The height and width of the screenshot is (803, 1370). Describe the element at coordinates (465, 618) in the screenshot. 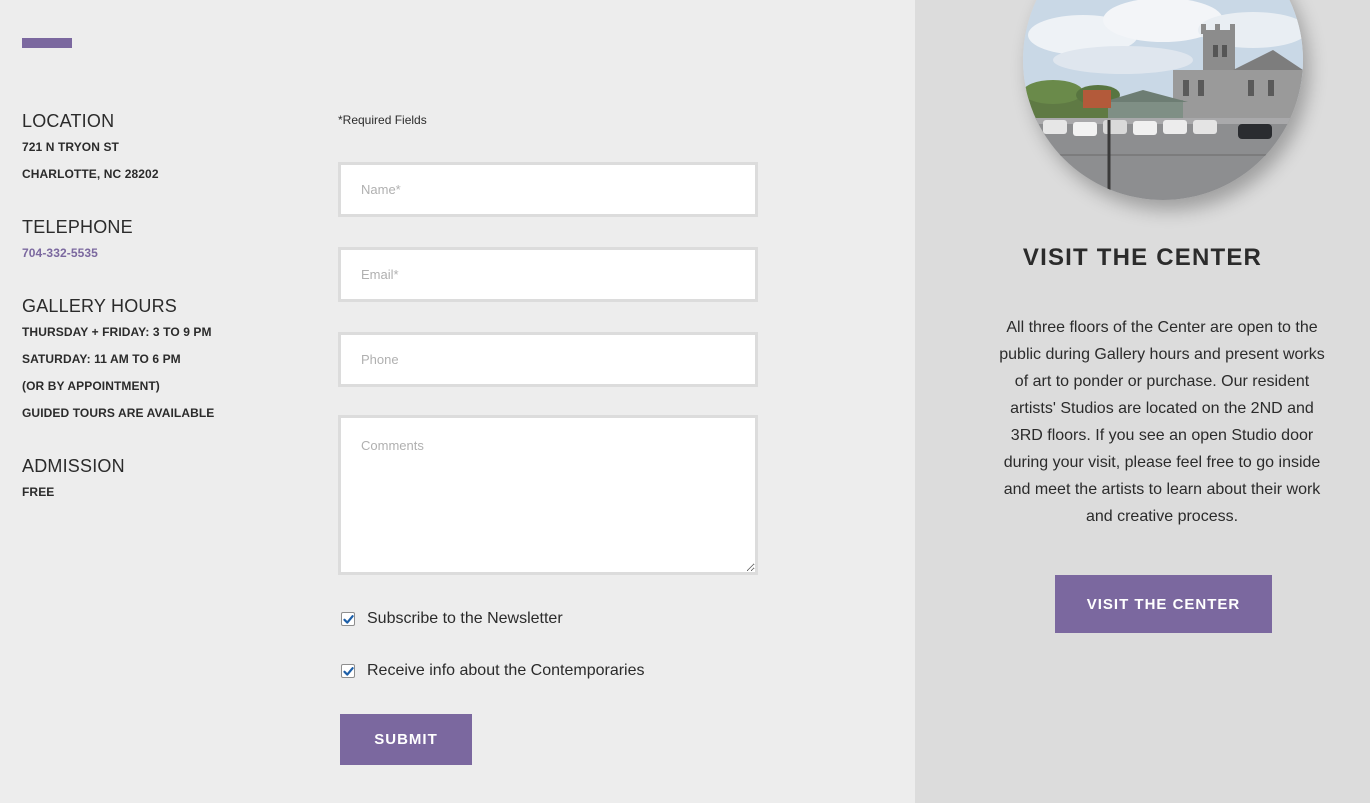

I see `newsletter-checkbox-label: Subscribe to the Newsletter` at that location.